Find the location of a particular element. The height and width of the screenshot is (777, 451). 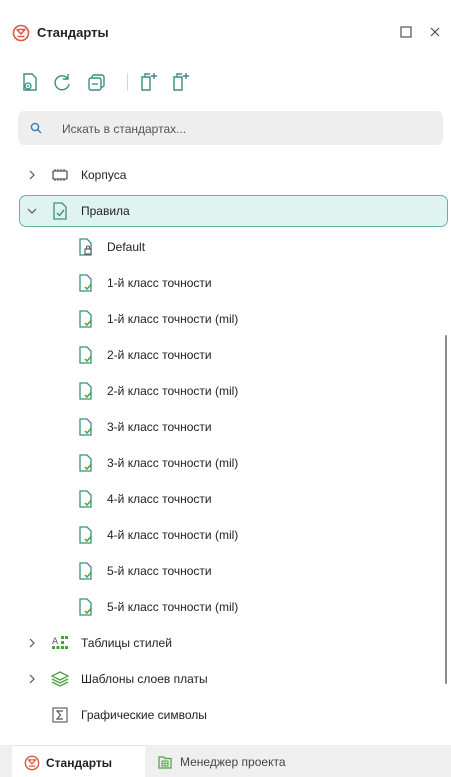

bottom-tabs: Стандарты Менеджер проекта is located at coordinates (225, 761).